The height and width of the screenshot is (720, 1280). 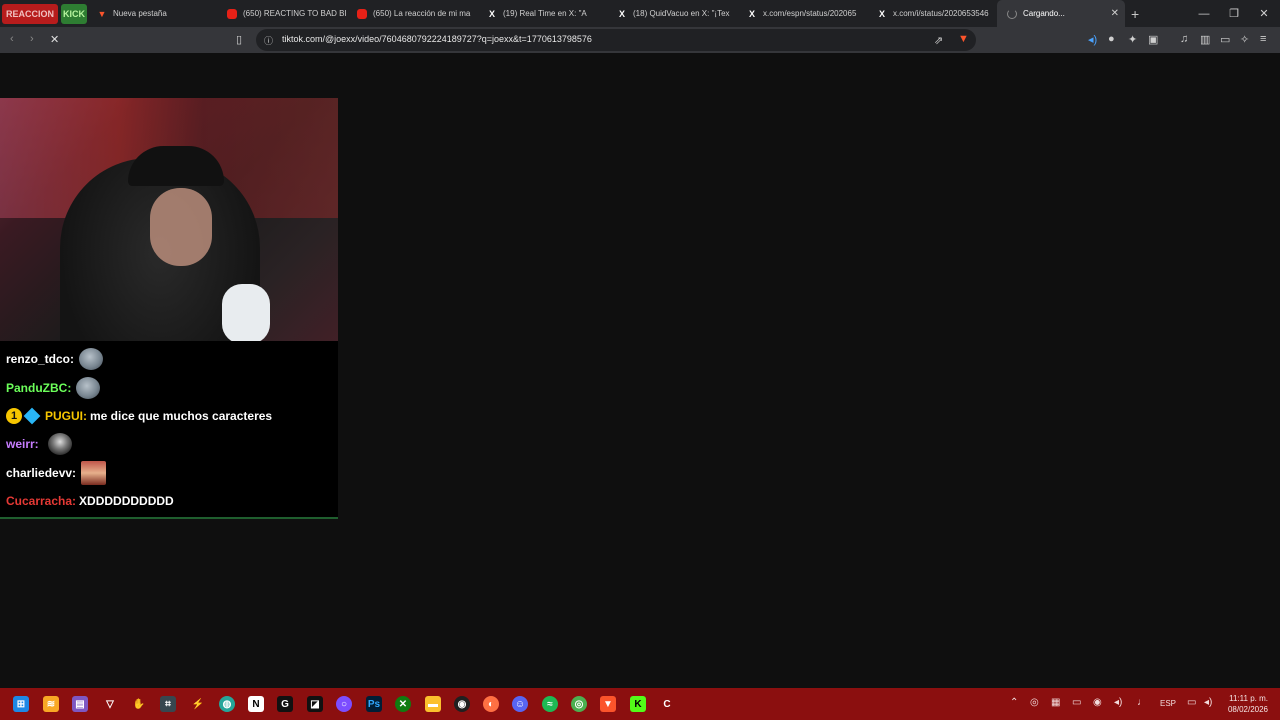 What do you see at coordinates (39, 388) in the screenshot?
I see `chat-username: PanduZBC:` at bounding box center [39, 388].